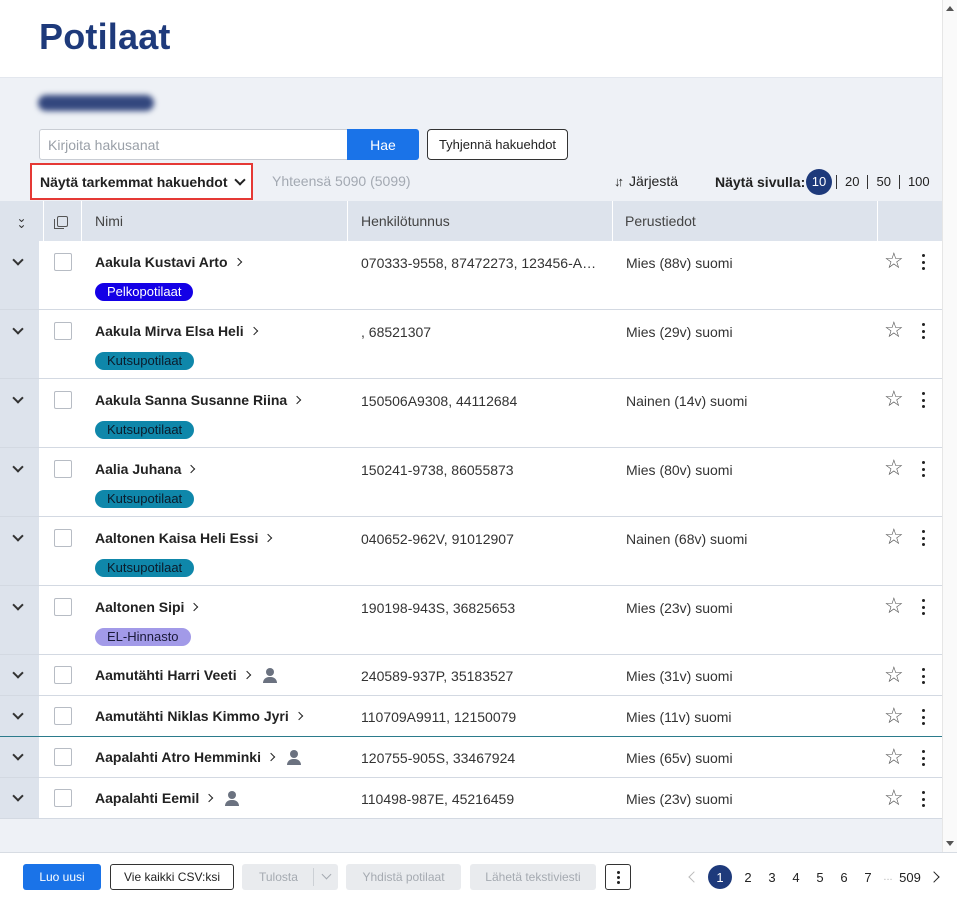  Describe the element at coordinates (396, 332) in the screenshot. I see `patient-hetu: , 68521307` at that location.